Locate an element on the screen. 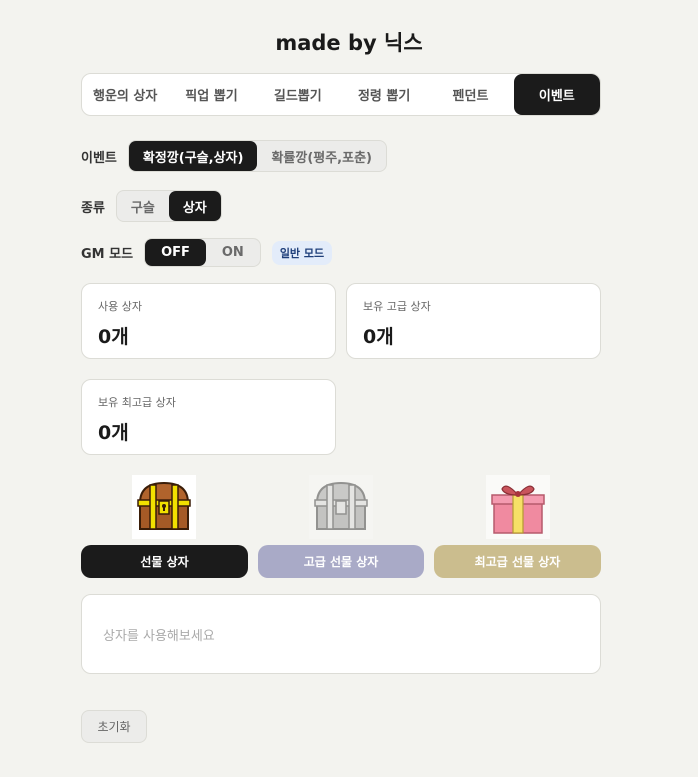 The width and height of the screenshot is (698, 777). gm-mode-label: GM 모드 is located at coordinates (107, 254).